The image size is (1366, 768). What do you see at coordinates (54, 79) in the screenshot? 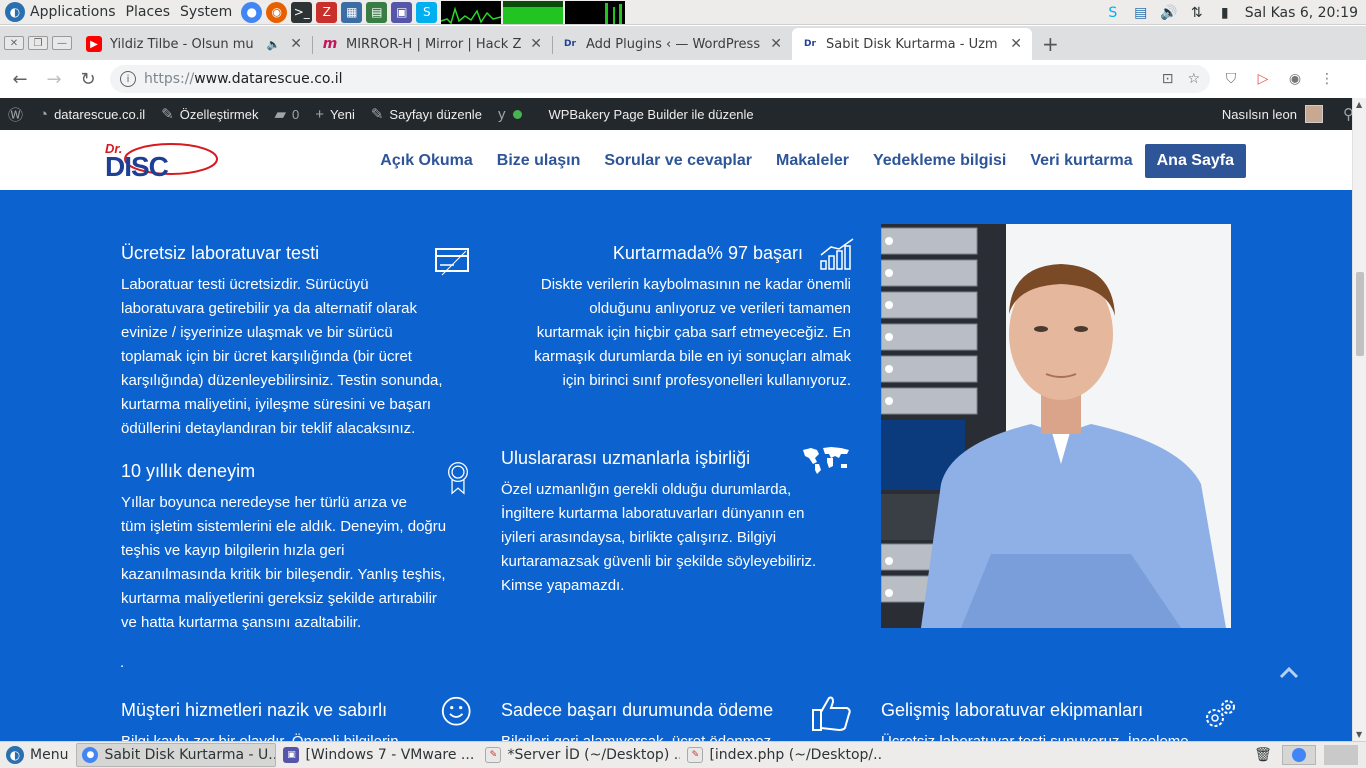
I see `forward-icon: →` at bounding box center [54, 79].